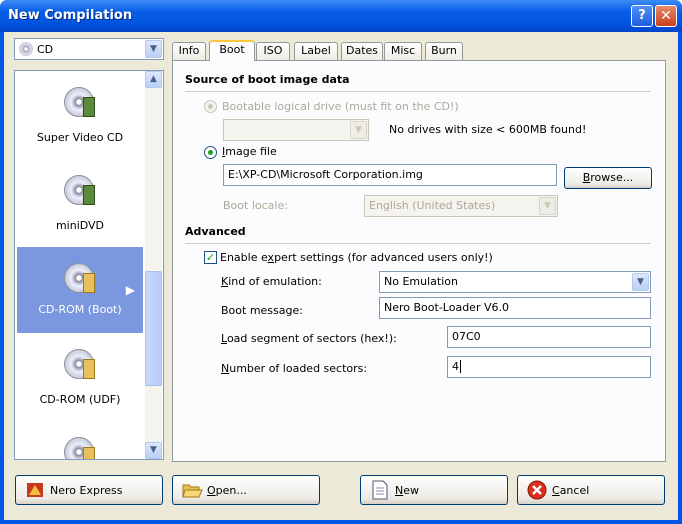  I want to click on tab-boot: Boot, so click(232, 50).